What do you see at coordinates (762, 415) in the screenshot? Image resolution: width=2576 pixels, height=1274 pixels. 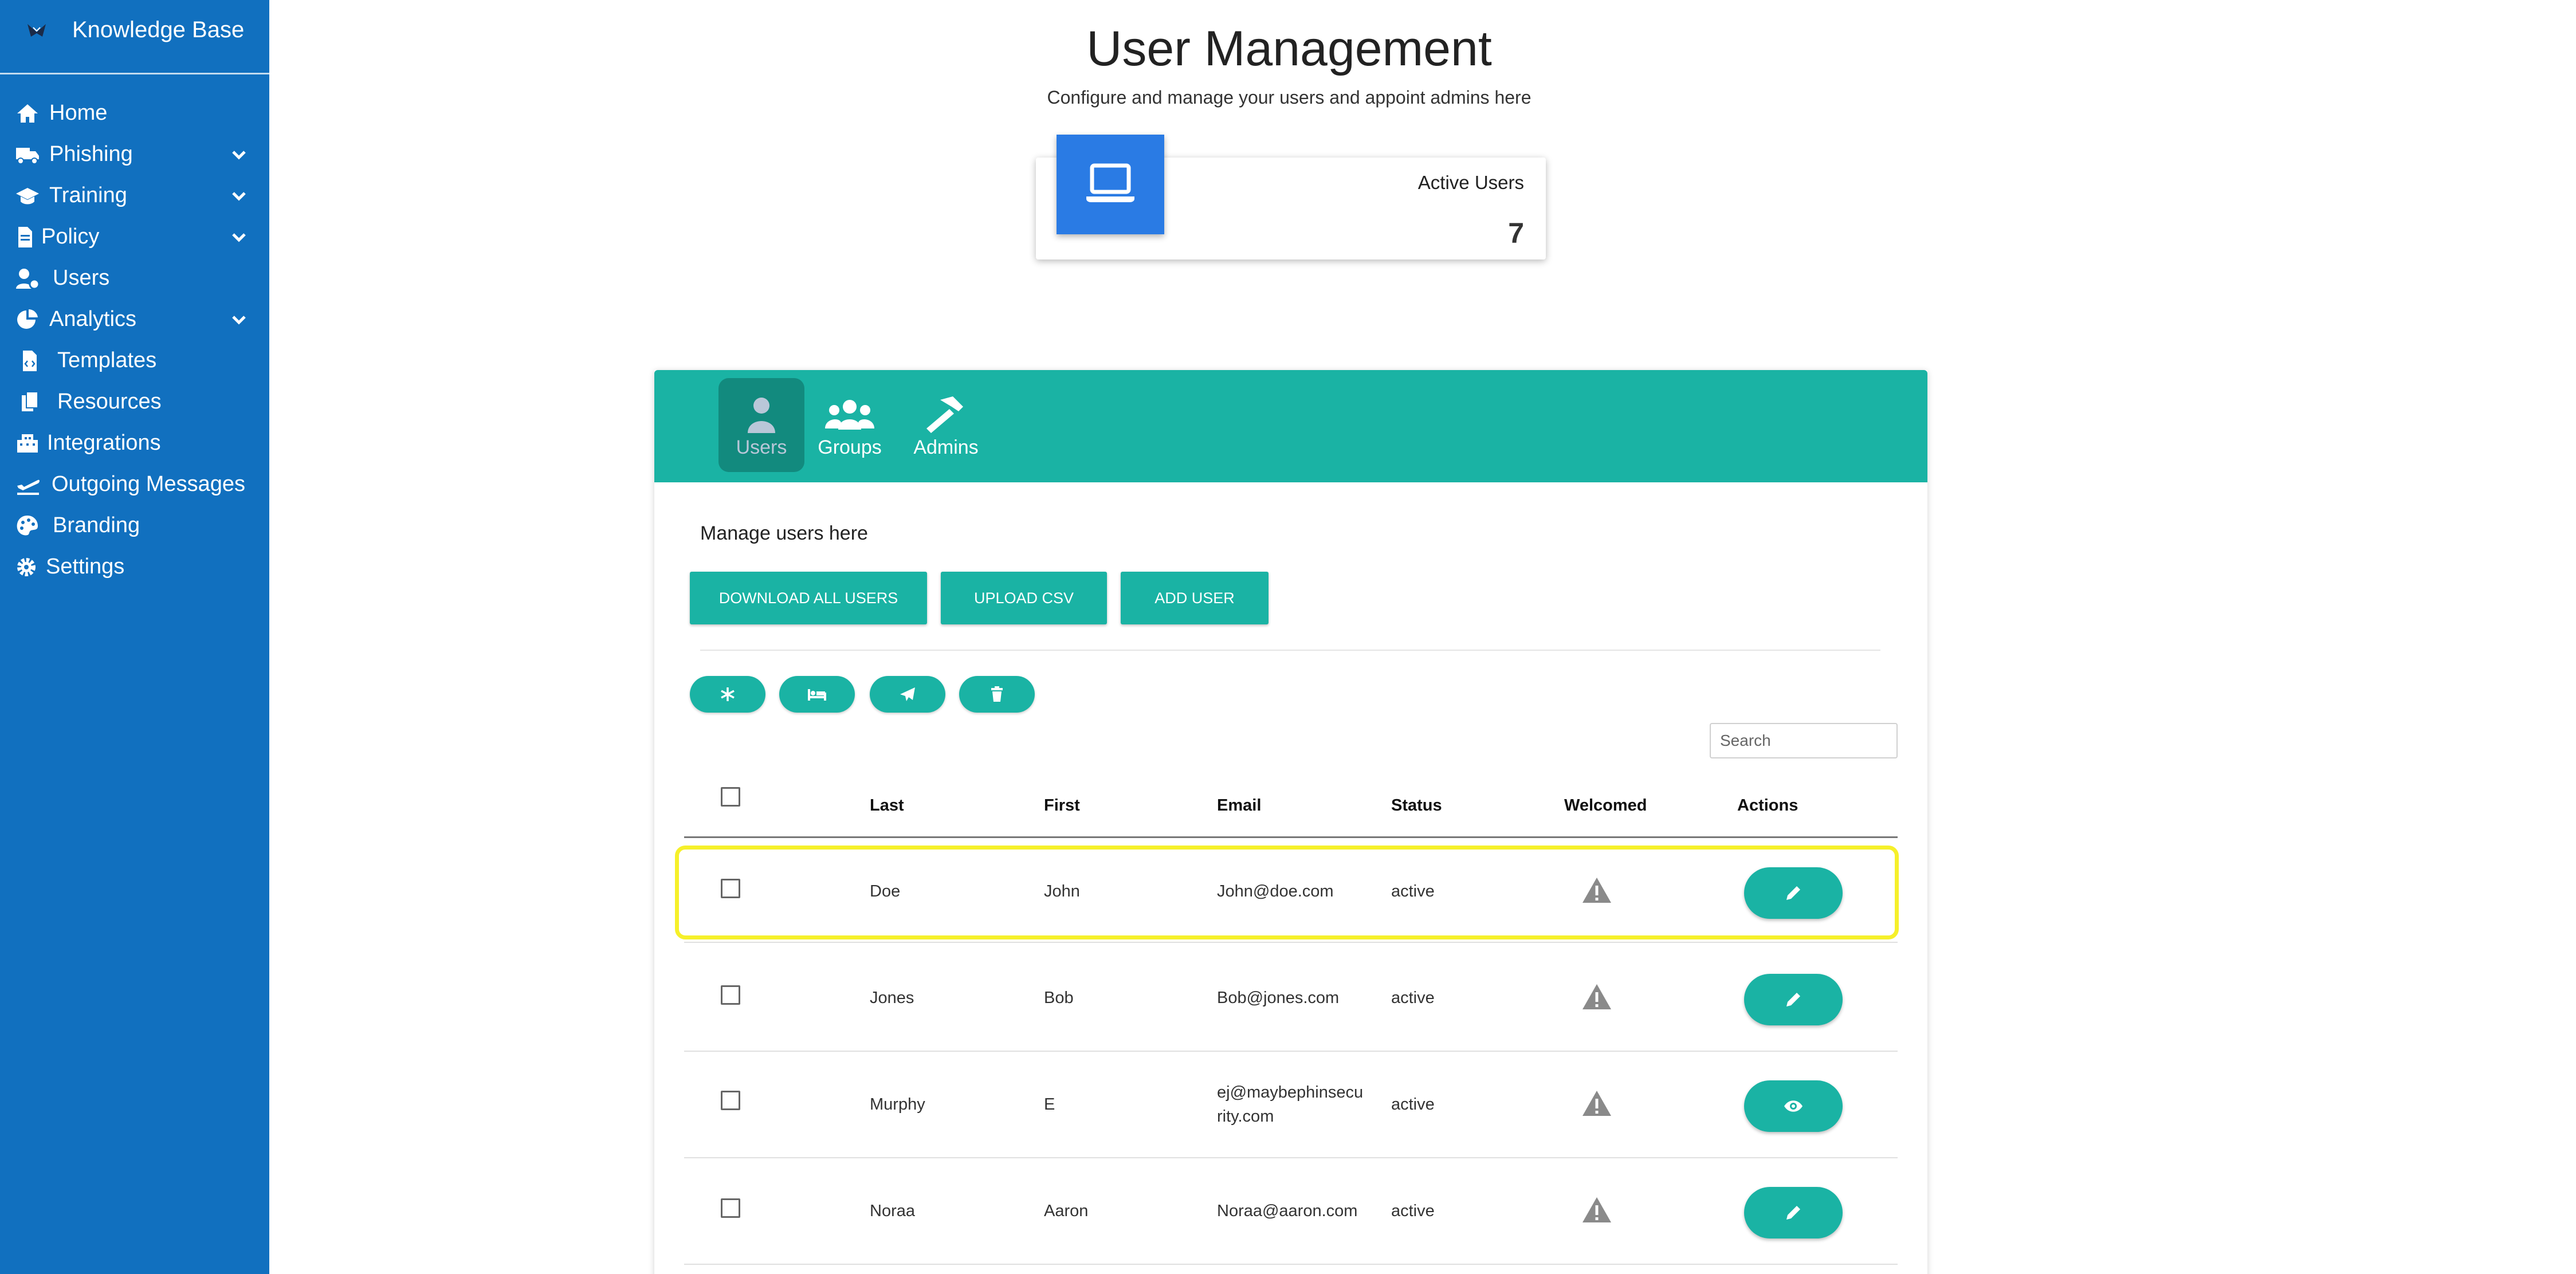 I see `user-icon` at bounding box center [762, 415].